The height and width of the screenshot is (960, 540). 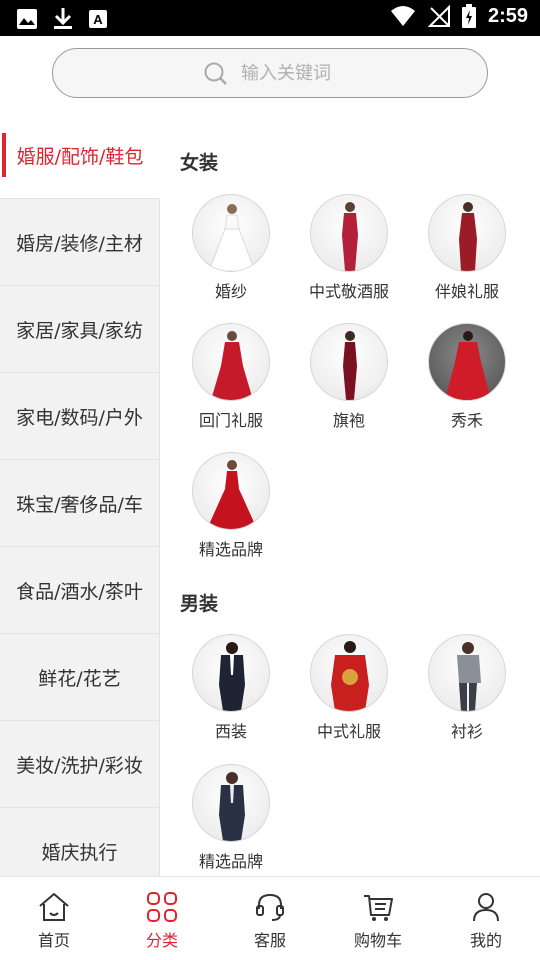 I want to click on category-grid-icon, so click(x=162, y=907).